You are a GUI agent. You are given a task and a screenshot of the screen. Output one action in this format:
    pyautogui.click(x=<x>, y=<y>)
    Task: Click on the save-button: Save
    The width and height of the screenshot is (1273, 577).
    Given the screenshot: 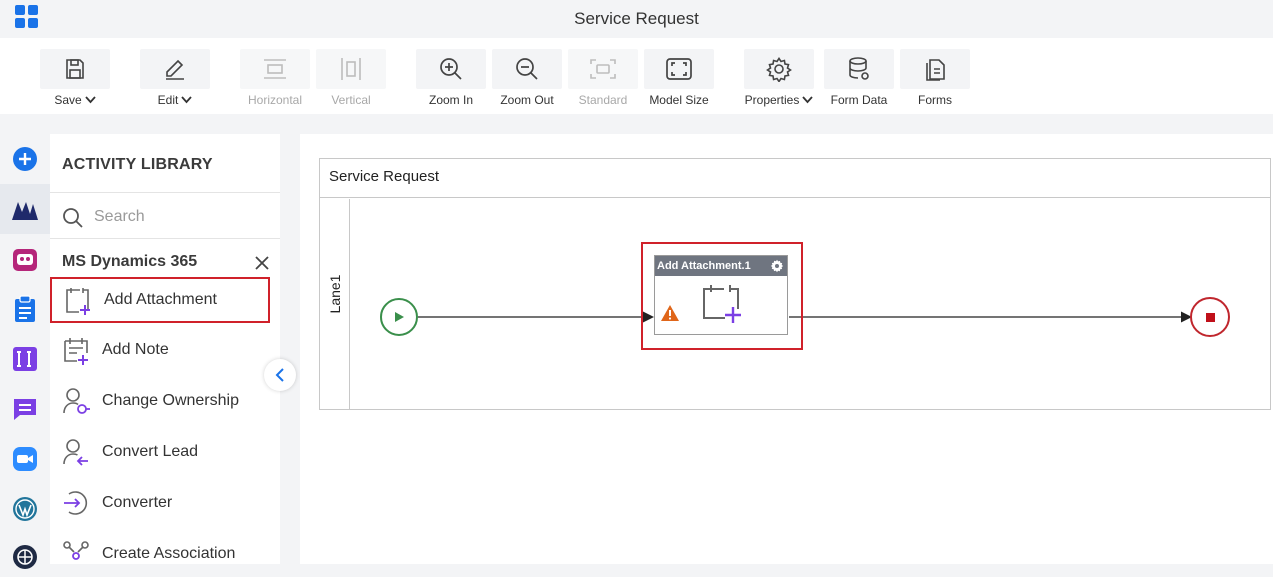 What is the action you would take?
    pyautogui.click(x=75, y=78)
    